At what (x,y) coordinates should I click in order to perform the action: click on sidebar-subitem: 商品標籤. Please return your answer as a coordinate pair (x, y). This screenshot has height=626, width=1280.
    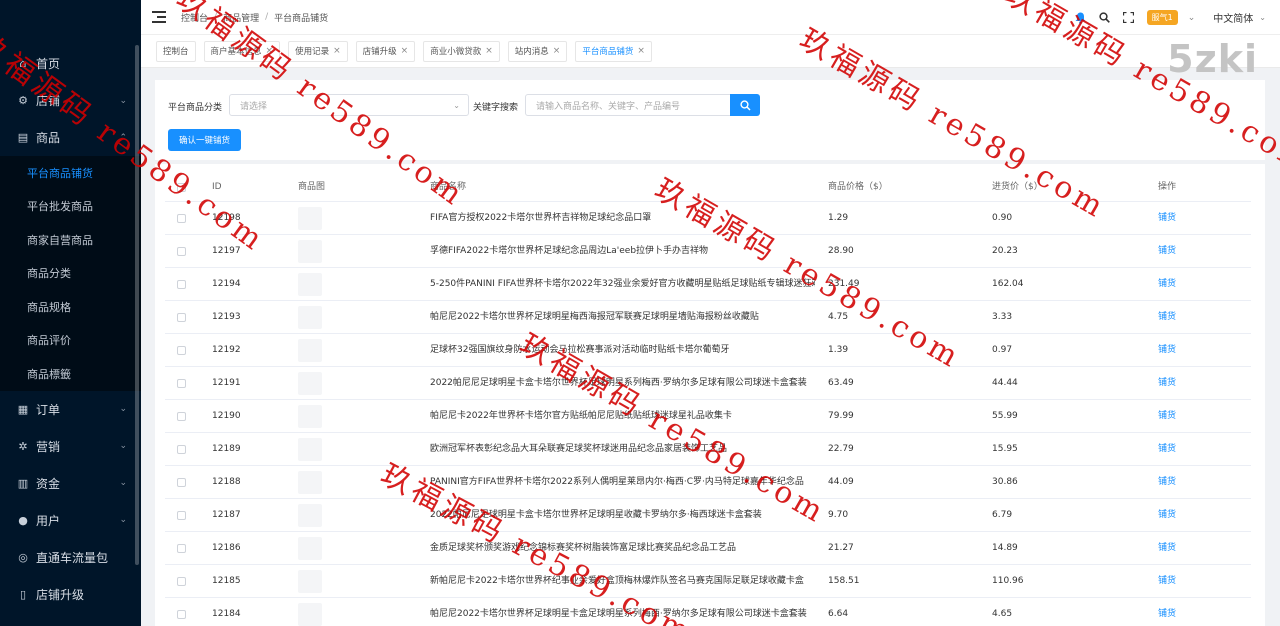
    Looking at the image, I should click on (70, 374).